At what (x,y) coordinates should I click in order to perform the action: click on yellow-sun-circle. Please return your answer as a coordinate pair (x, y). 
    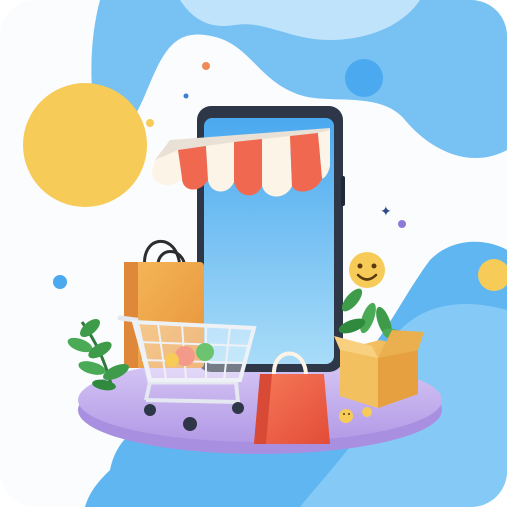
    Looking at the image, I should click on (85, 145).